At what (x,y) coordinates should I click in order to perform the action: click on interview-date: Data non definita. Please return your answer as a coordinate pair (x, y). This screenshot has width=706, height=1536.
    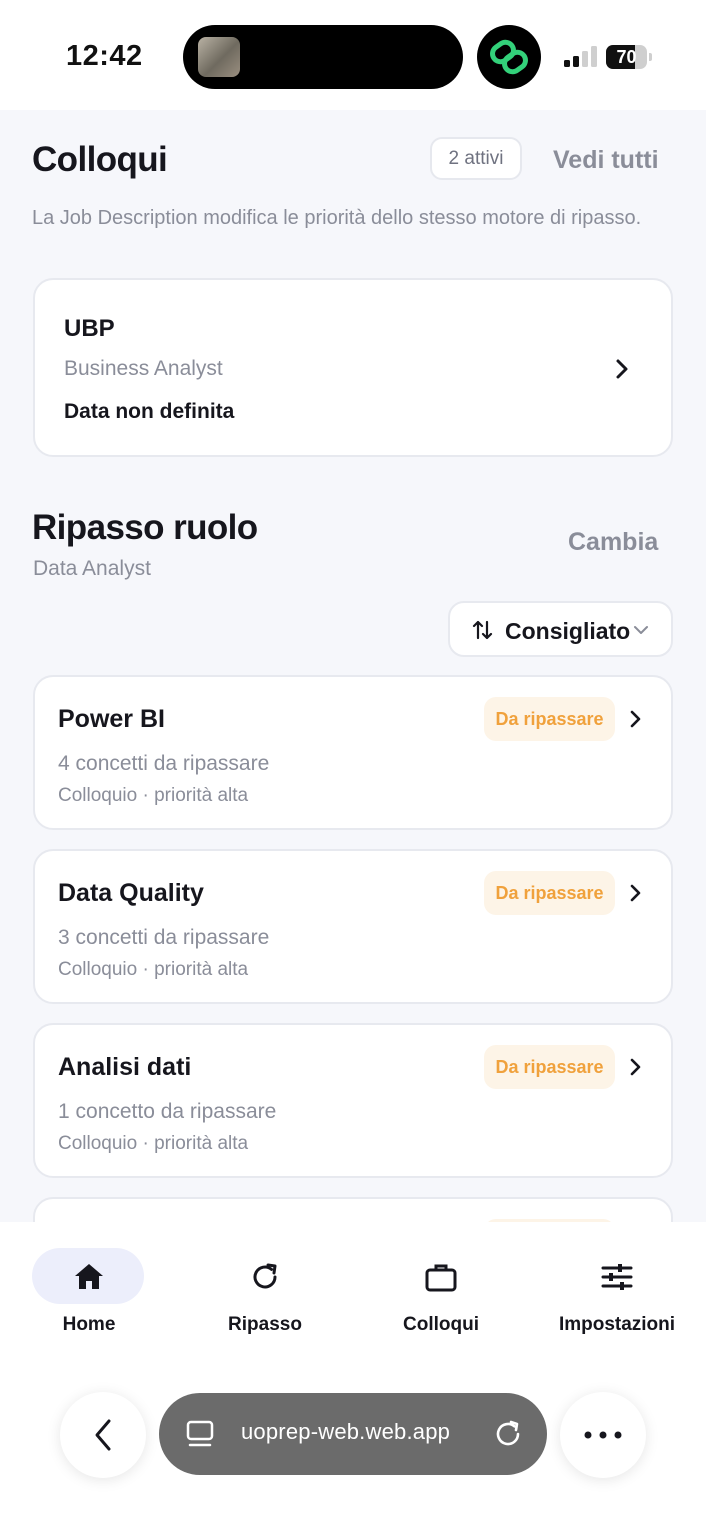
    Looking at the image, I should click on (149, 411).